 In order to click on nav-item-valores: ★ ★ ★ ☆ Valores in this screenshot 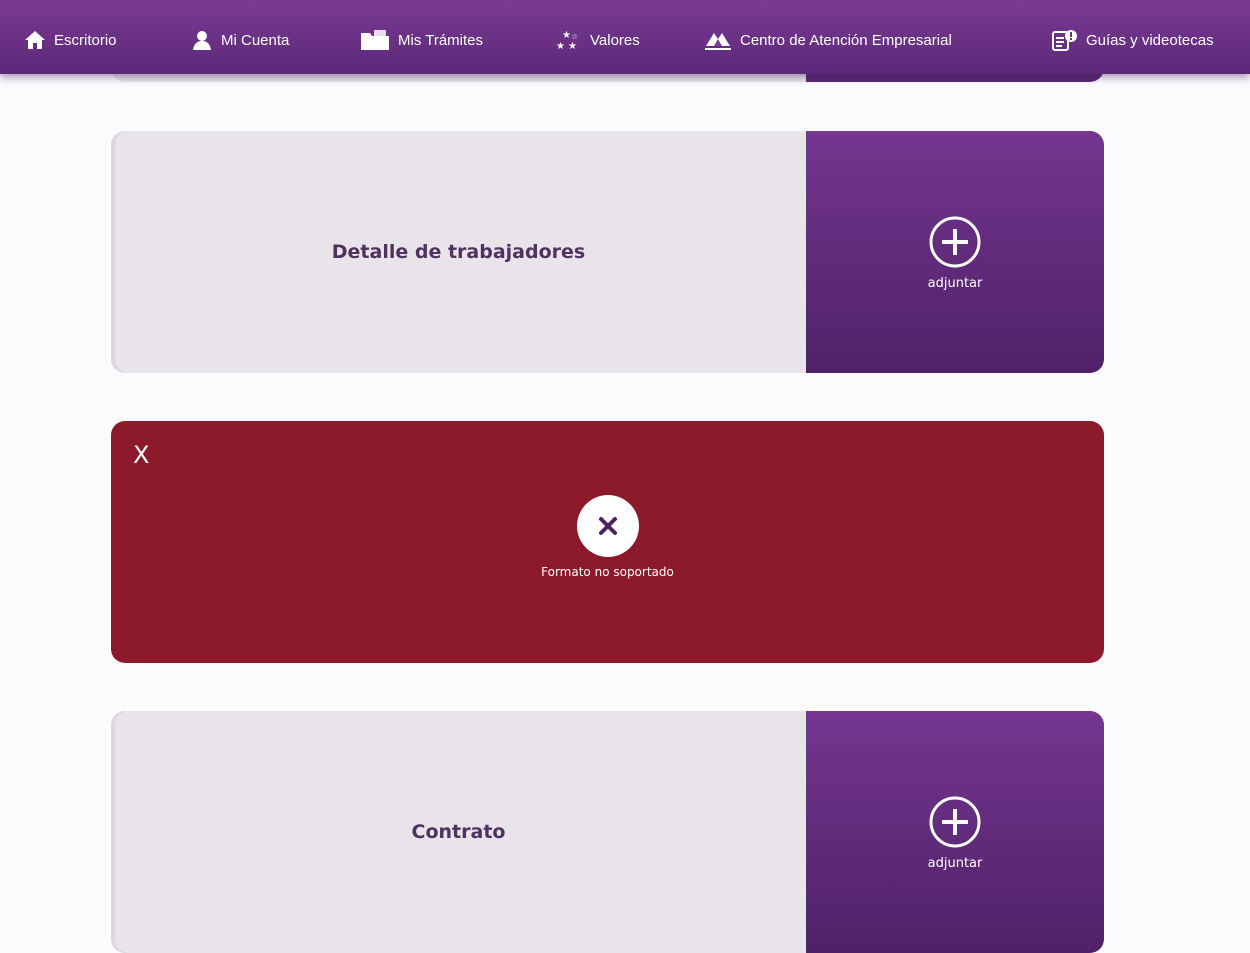, I will do `click(598, 40)`.